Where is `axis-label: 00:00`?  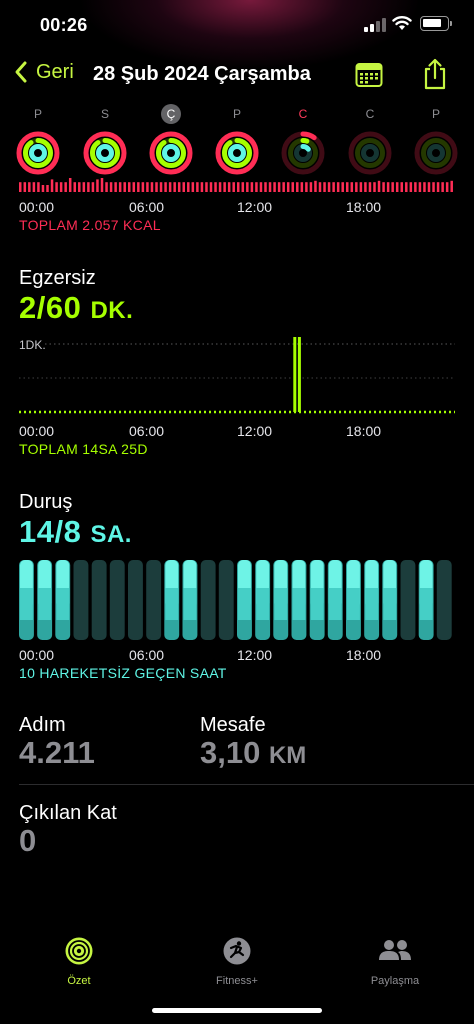
axis-label: 00:00 is located at coordinates (37, 431).